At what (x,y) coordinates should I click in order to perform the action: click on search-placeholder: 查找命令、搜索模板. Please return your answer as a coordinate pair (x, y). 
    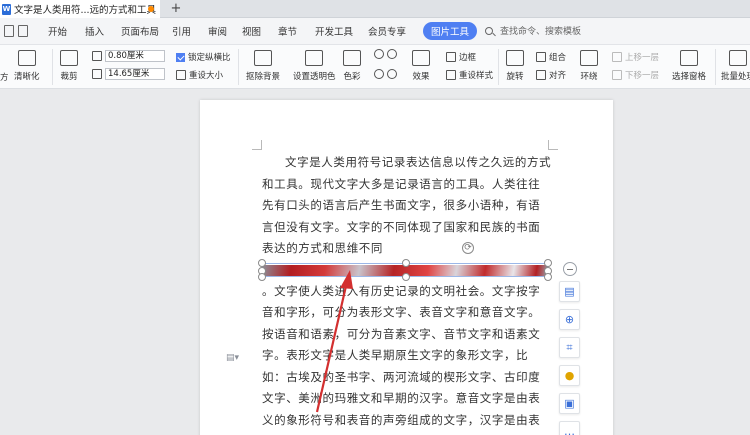
    Looking at the image, I should click on (541, 32).